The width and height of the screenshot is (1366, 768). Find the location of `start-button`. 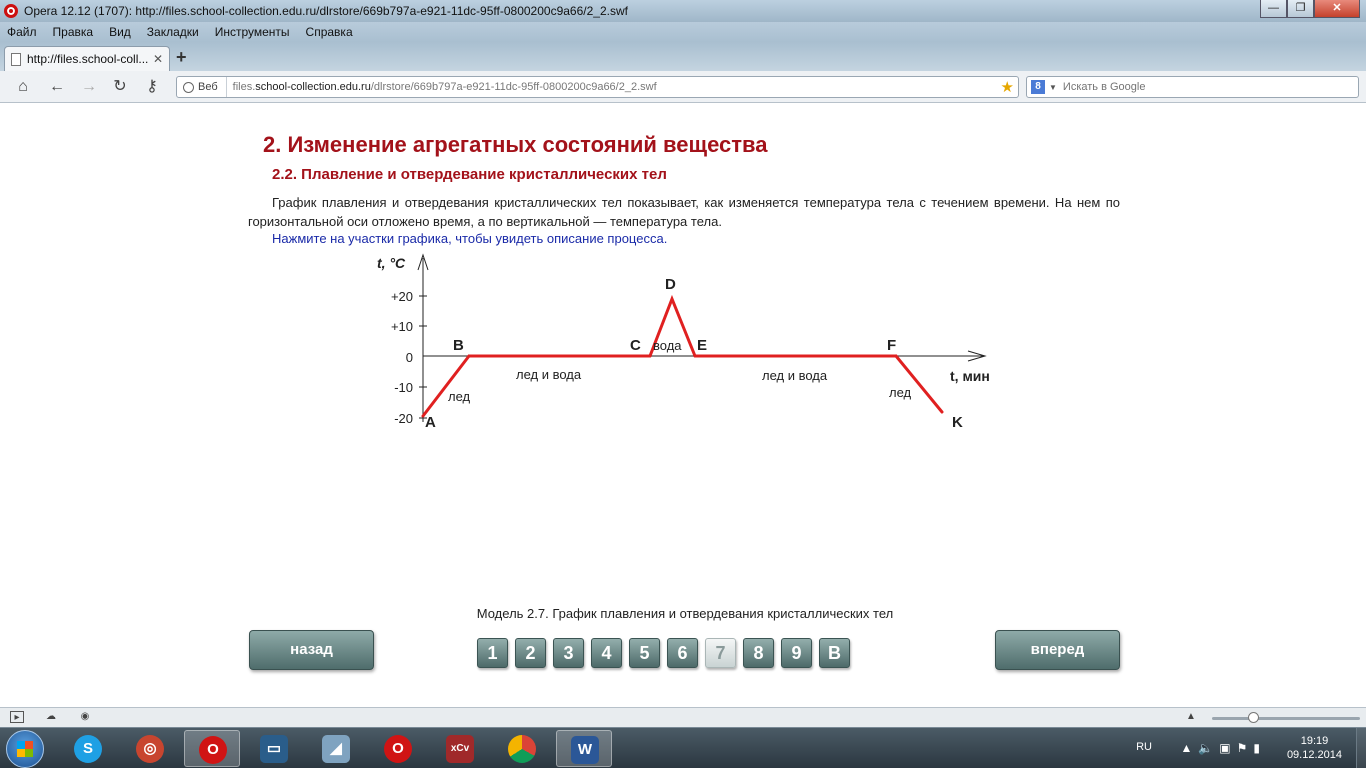

start-button is located at coordinates (25, 749).